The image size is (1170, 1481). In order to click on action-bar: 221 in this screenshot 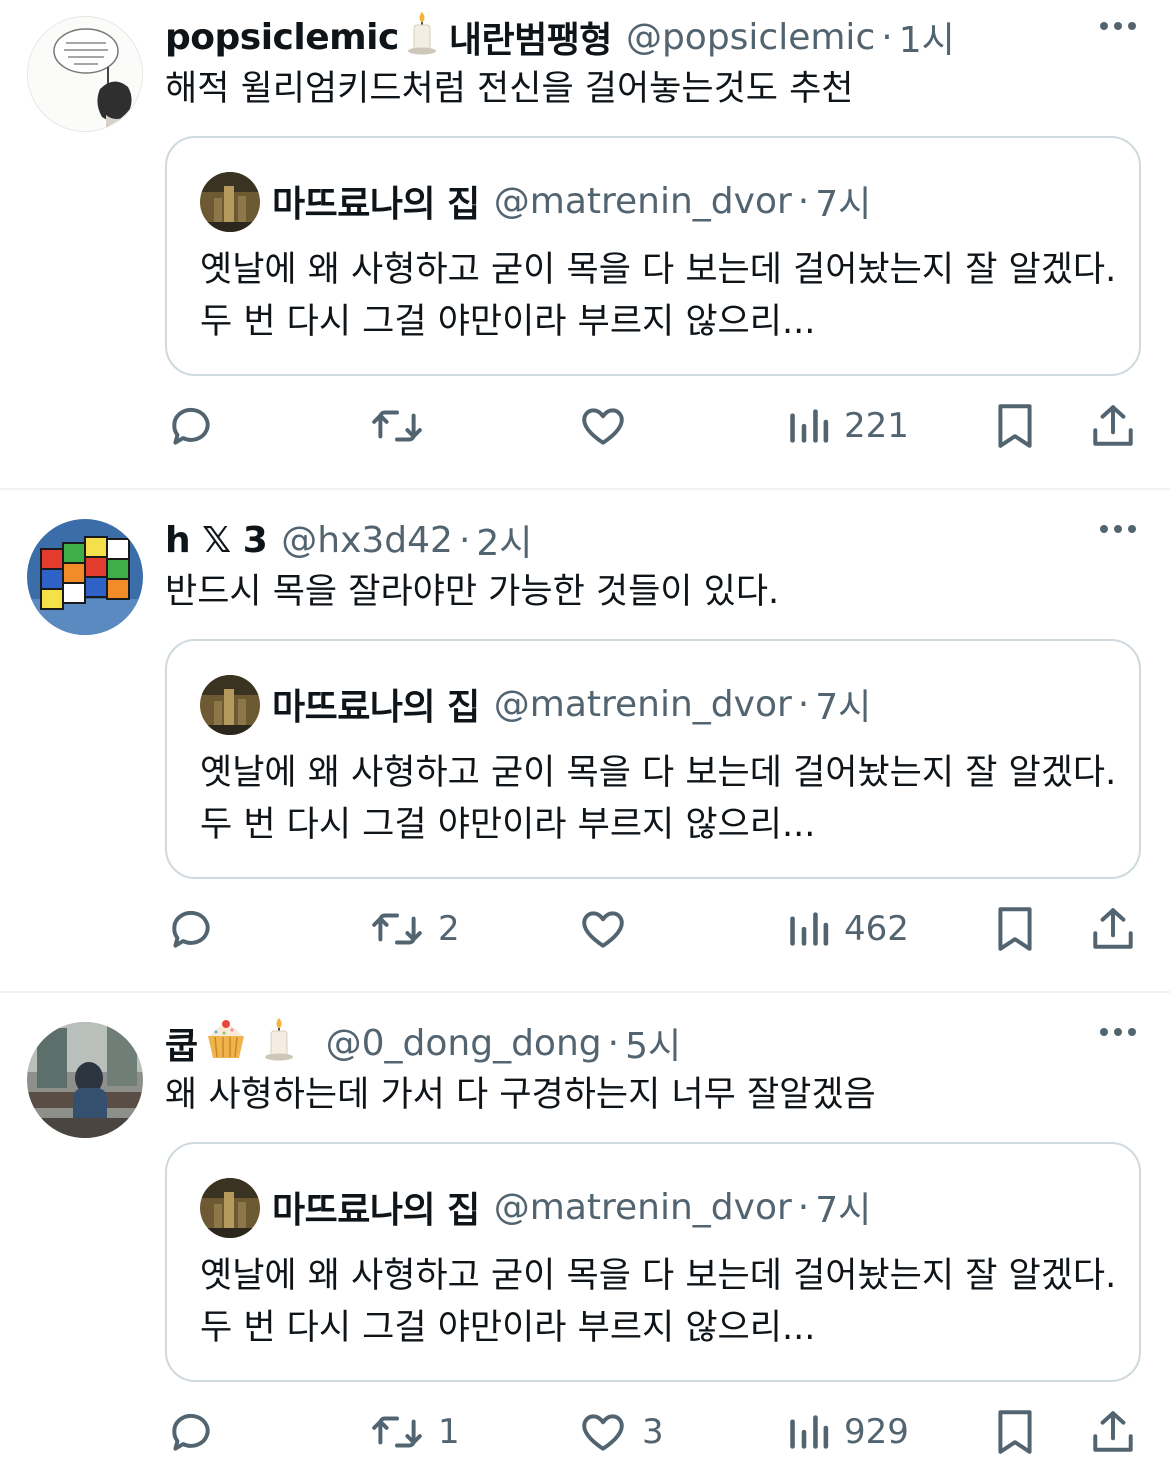, I will do `click(585, 426)`.